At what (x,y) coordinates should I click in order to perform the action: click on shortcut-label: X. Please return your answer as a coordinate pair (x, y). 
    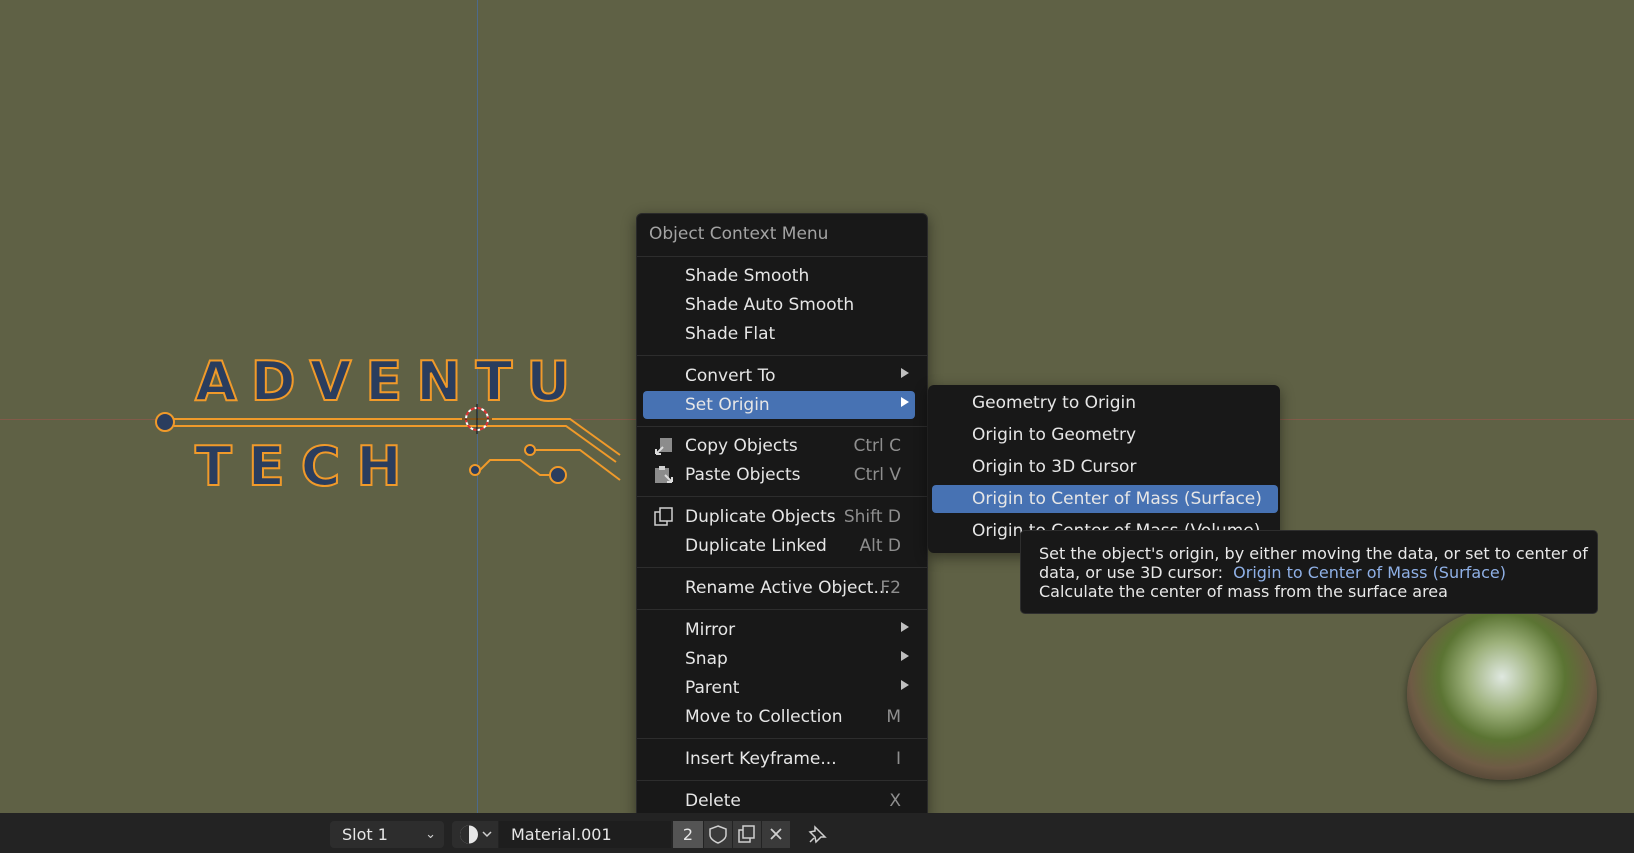
    Looking at the image, I should click on (895, 801).